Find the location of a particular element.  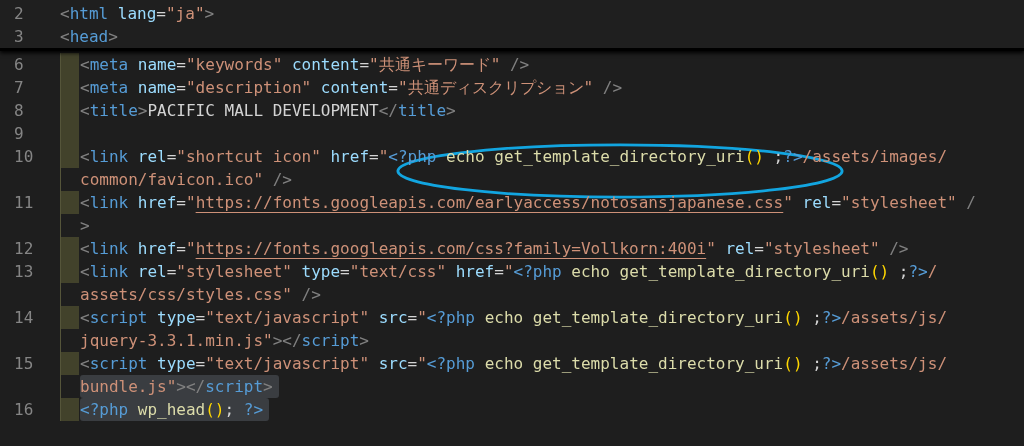

line-number: 14 is located at coordinates (24, 318).